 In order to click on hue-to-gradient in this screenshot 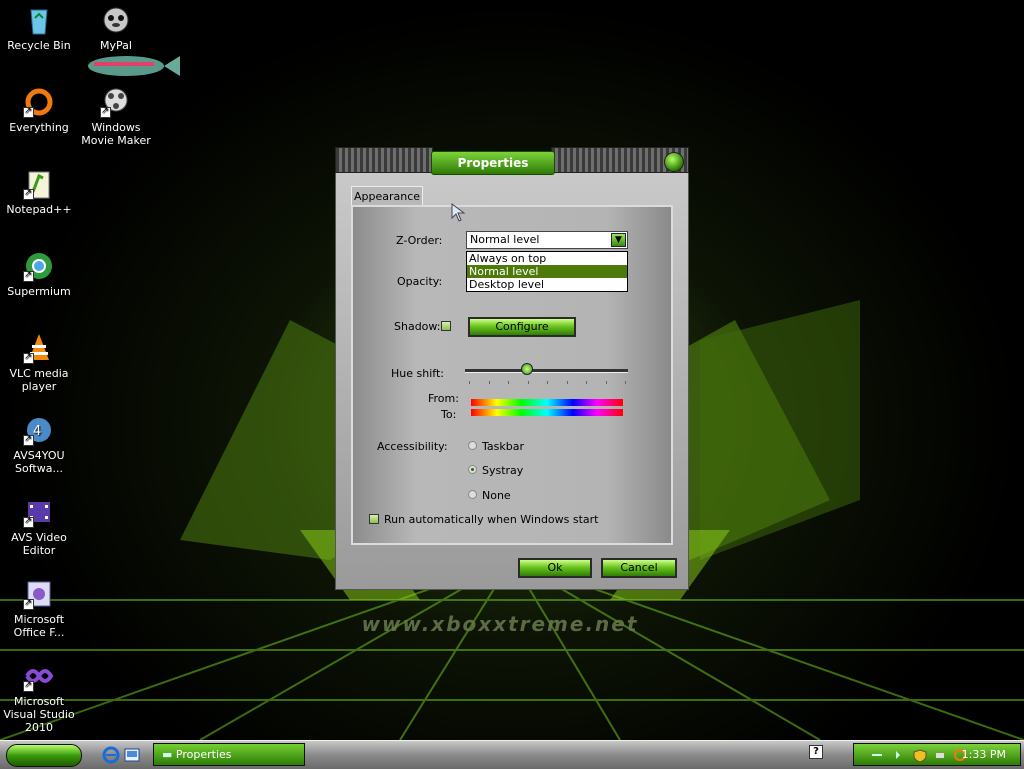, I will do `click(547, 412)`.